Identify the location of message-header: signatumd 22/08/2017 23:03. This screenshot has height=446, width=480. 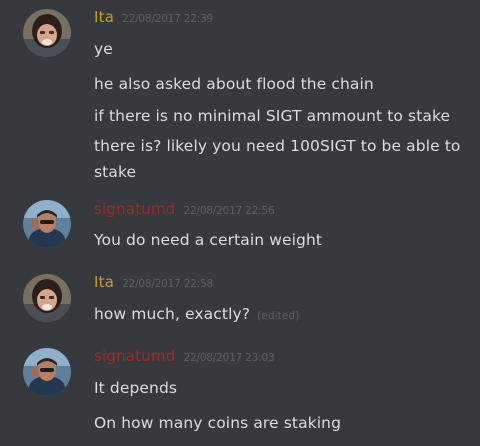
(184, 356).